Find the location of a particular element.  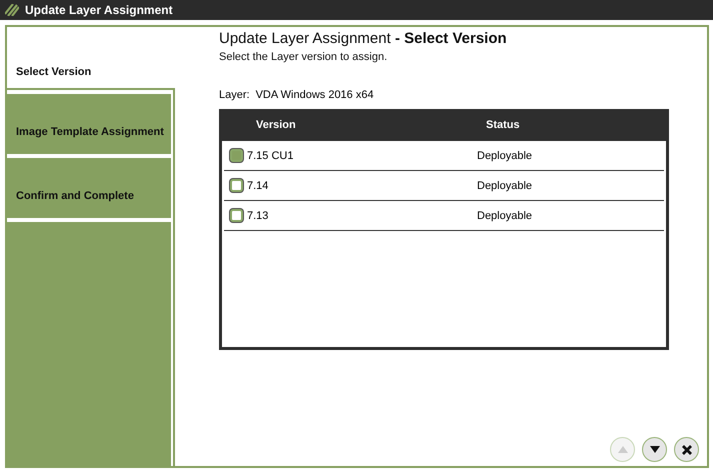

instruction-text: Select the Layer version to assign. is located at coordinates (303, 57).